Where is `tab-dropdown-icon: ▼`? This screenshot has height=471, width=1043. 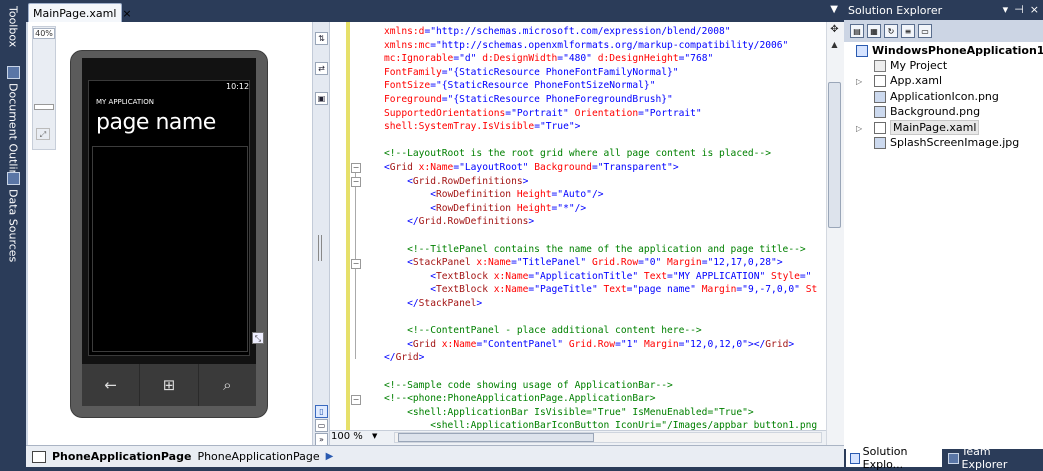
tab-dropdown-icon: ▼ is located at coordinates (834, 9).